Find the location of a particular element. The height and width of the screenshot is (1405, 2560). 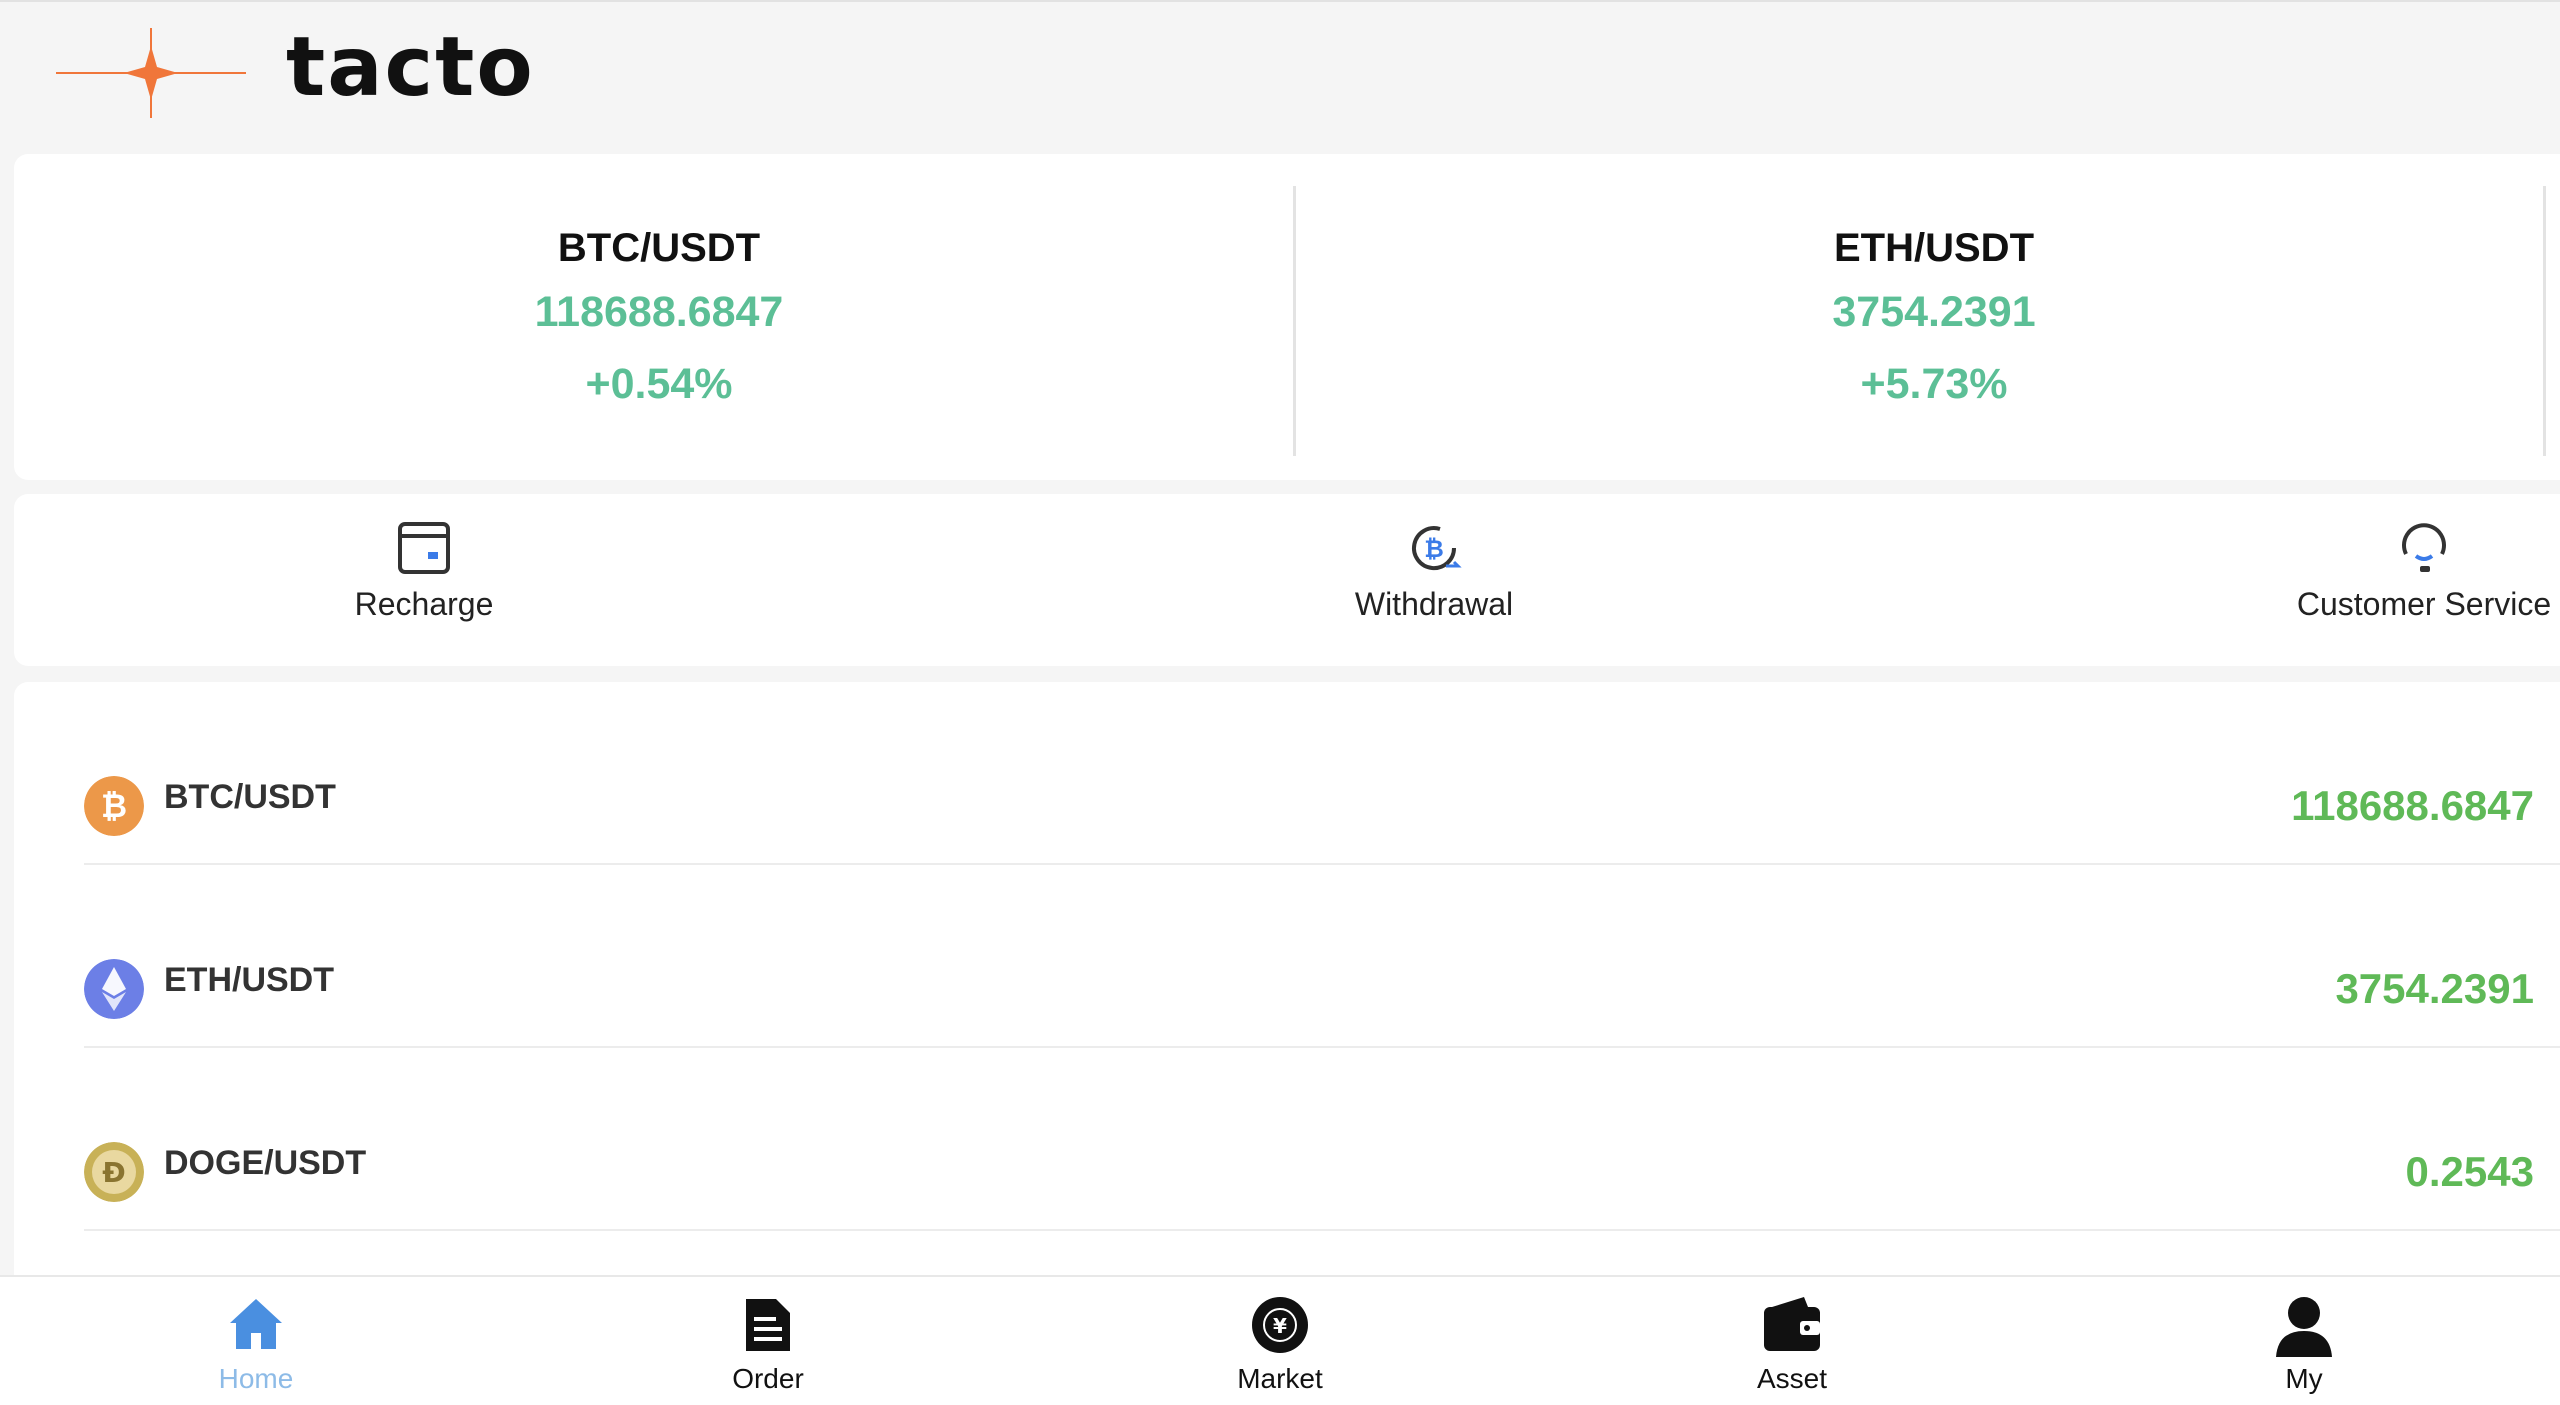

list-item-eth: ETH/USDT 3754.2391 is located at coordinates (1322, 956).